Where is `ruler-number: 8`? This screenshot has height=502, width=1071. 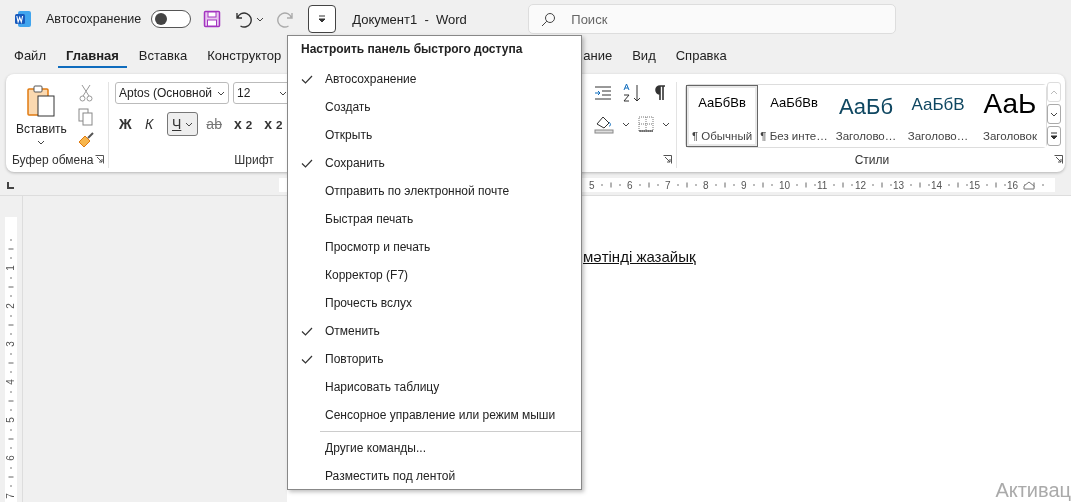 ruler-number: 8 is located at coordinates (706, 185).